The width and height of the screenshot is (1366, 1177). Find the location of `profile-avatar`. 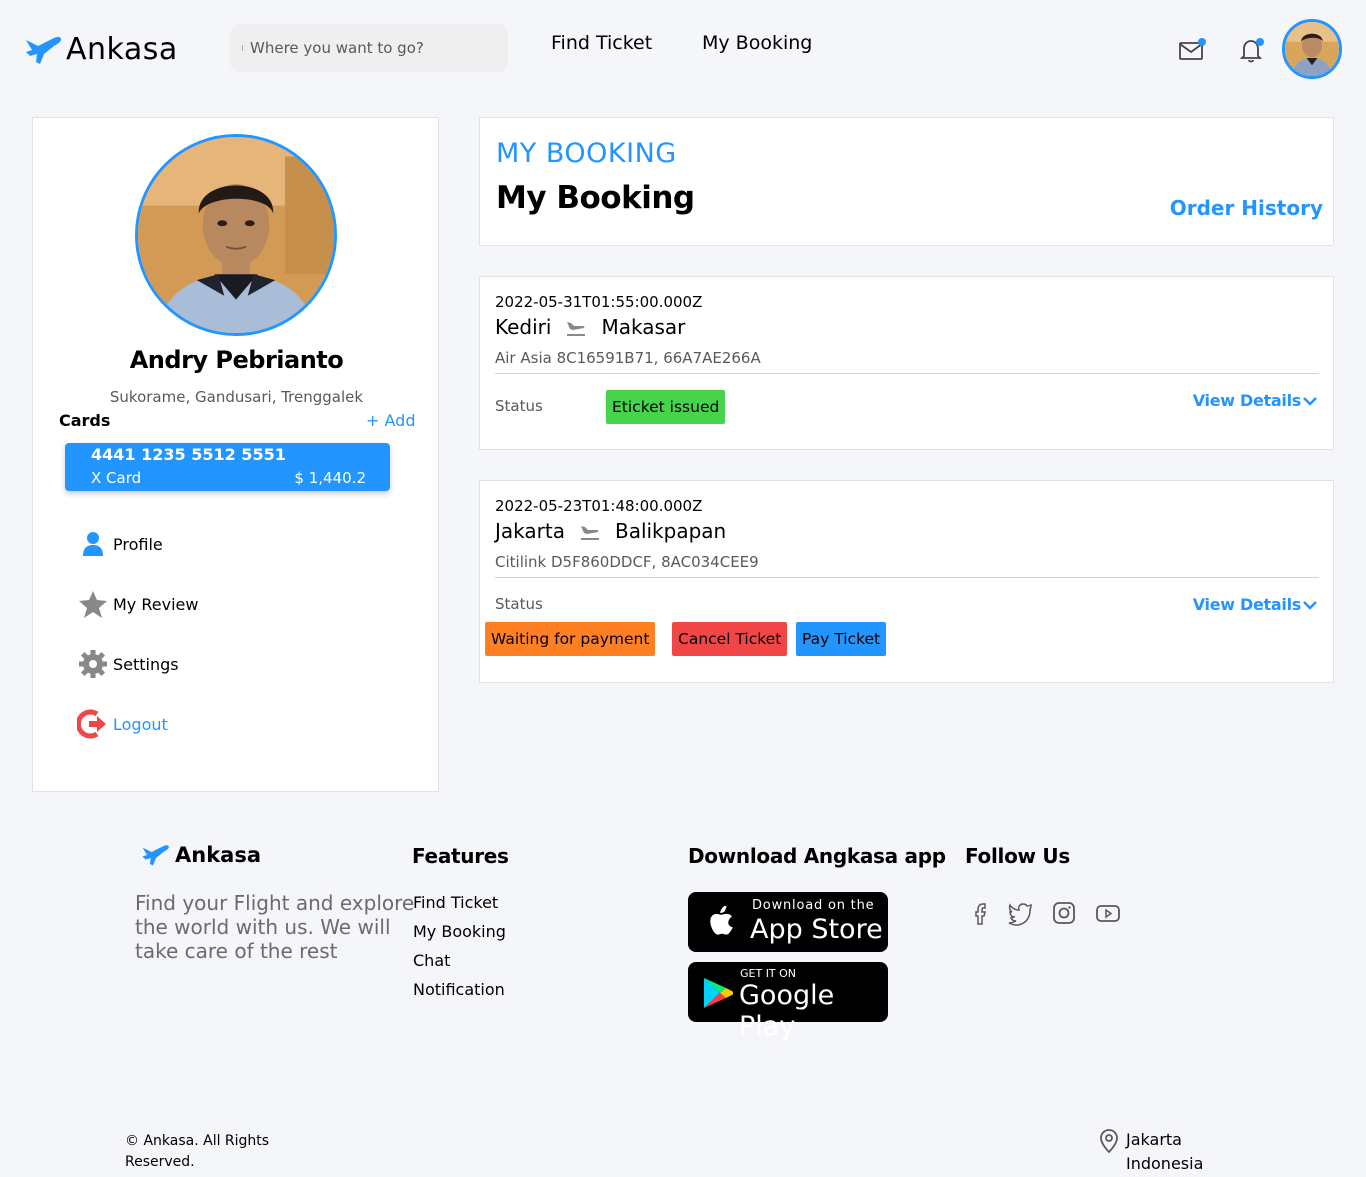

profile-avatar is located at coordinates (236, 235).